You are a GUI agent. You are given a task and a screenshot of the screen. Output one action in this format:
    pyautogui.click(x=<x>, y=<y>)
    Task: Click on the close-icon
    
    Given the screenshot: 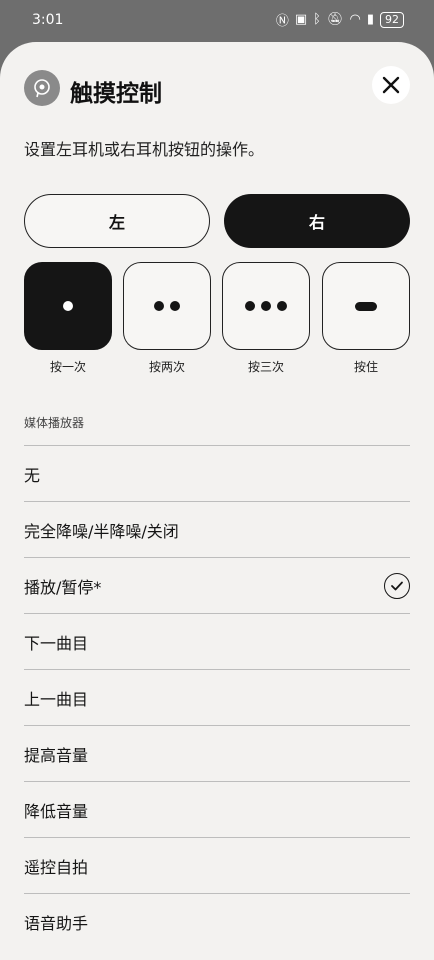 What is the action you would take?
    pyautogui.click(x=391, y=85)
    